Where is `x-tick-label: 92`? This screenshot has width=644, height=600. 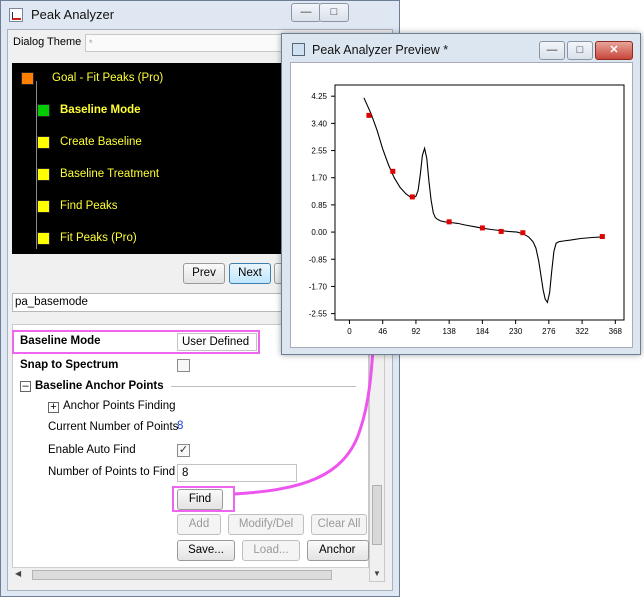
x-tick-label: 92 is located at coordinates (415, 331).